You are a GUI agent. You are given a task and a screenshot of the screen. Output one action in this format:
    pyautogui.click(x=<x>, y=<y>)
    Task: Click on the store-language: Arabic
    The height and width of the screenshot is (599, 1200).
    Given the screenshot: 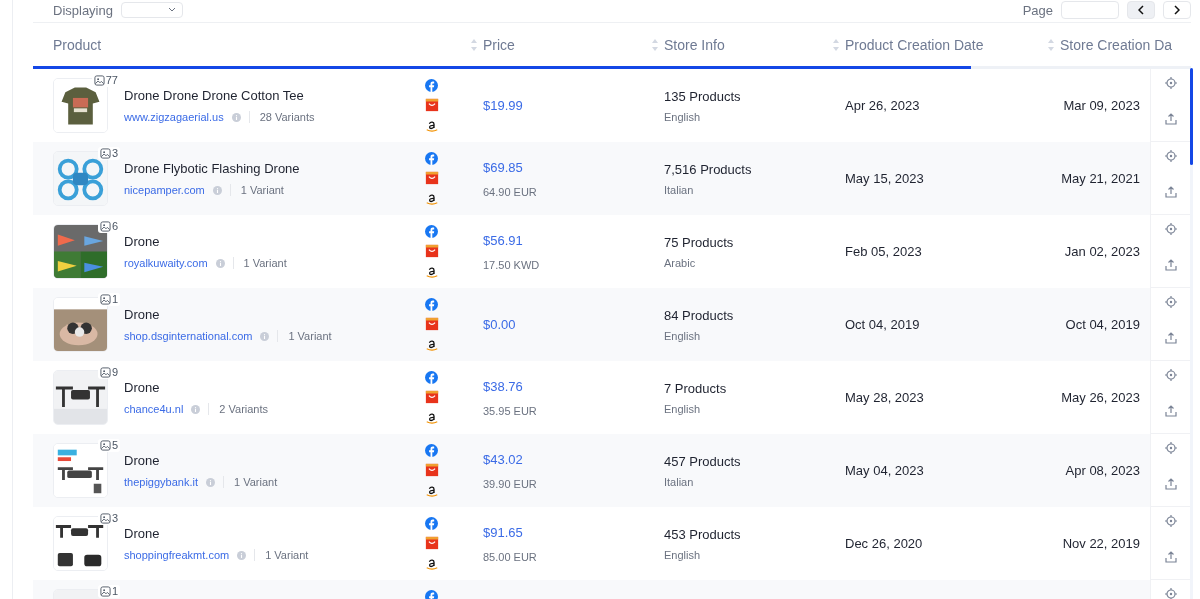 What is the action you would take?
    pyautogui.click(x=680, y=262)
    